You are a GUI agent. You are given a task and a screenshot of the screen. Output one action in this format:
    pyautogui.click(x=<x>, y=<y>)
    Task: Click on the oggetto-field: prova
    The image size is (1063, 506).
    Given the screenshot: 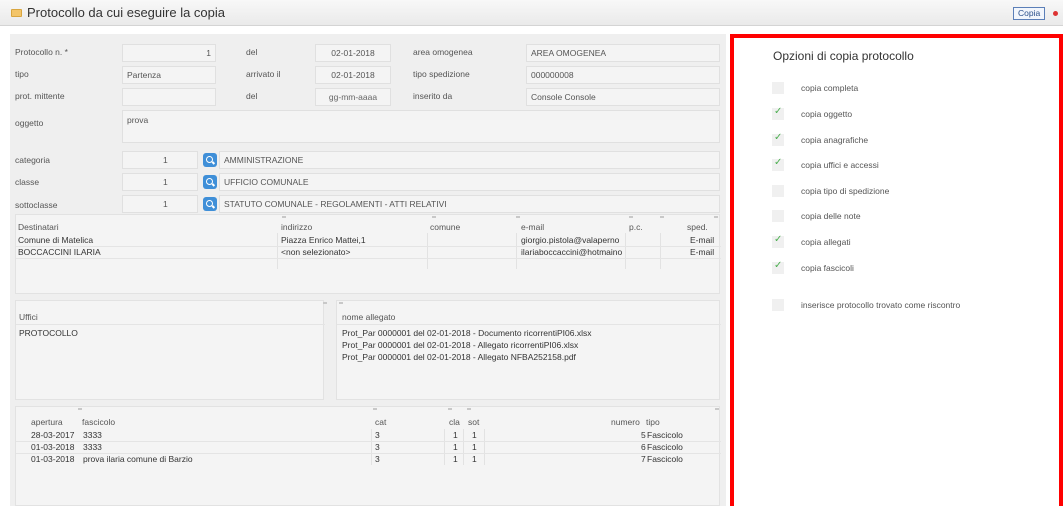 What is the action you would take?
    pyautogui.click(x=421, y=126)
    